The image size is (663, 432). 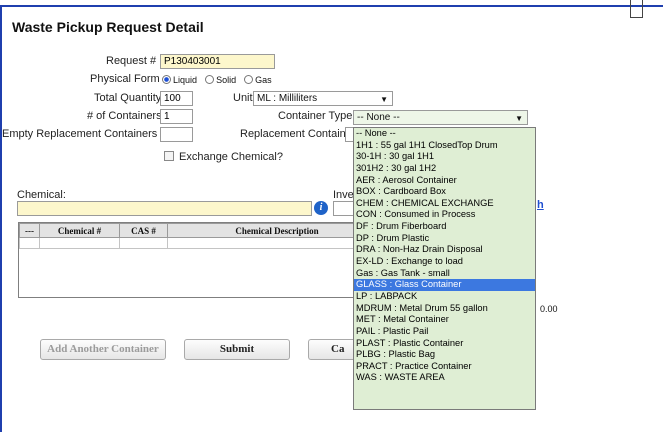 What do you see at coordinates (444, 169) in the screenshot?
I see `dropdown-option: 301H2 : 30 gal 1H2` at bounding box center [444, 169].